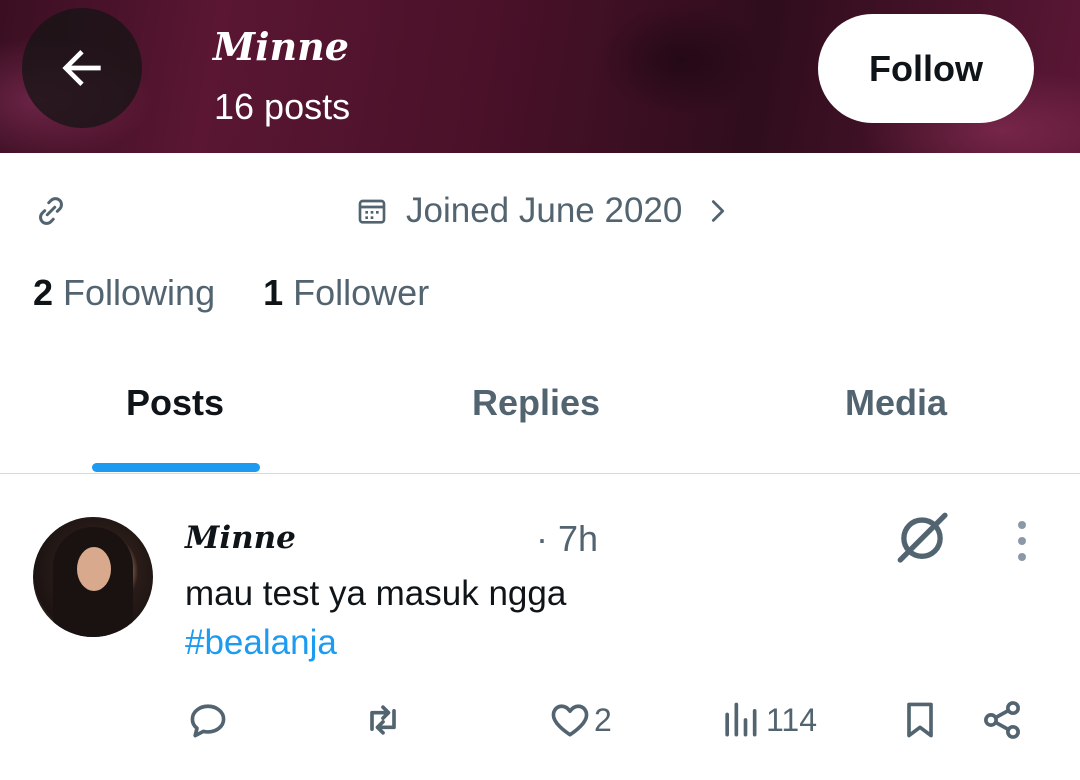  I want to click on following-label: Following, so click(139, 292).